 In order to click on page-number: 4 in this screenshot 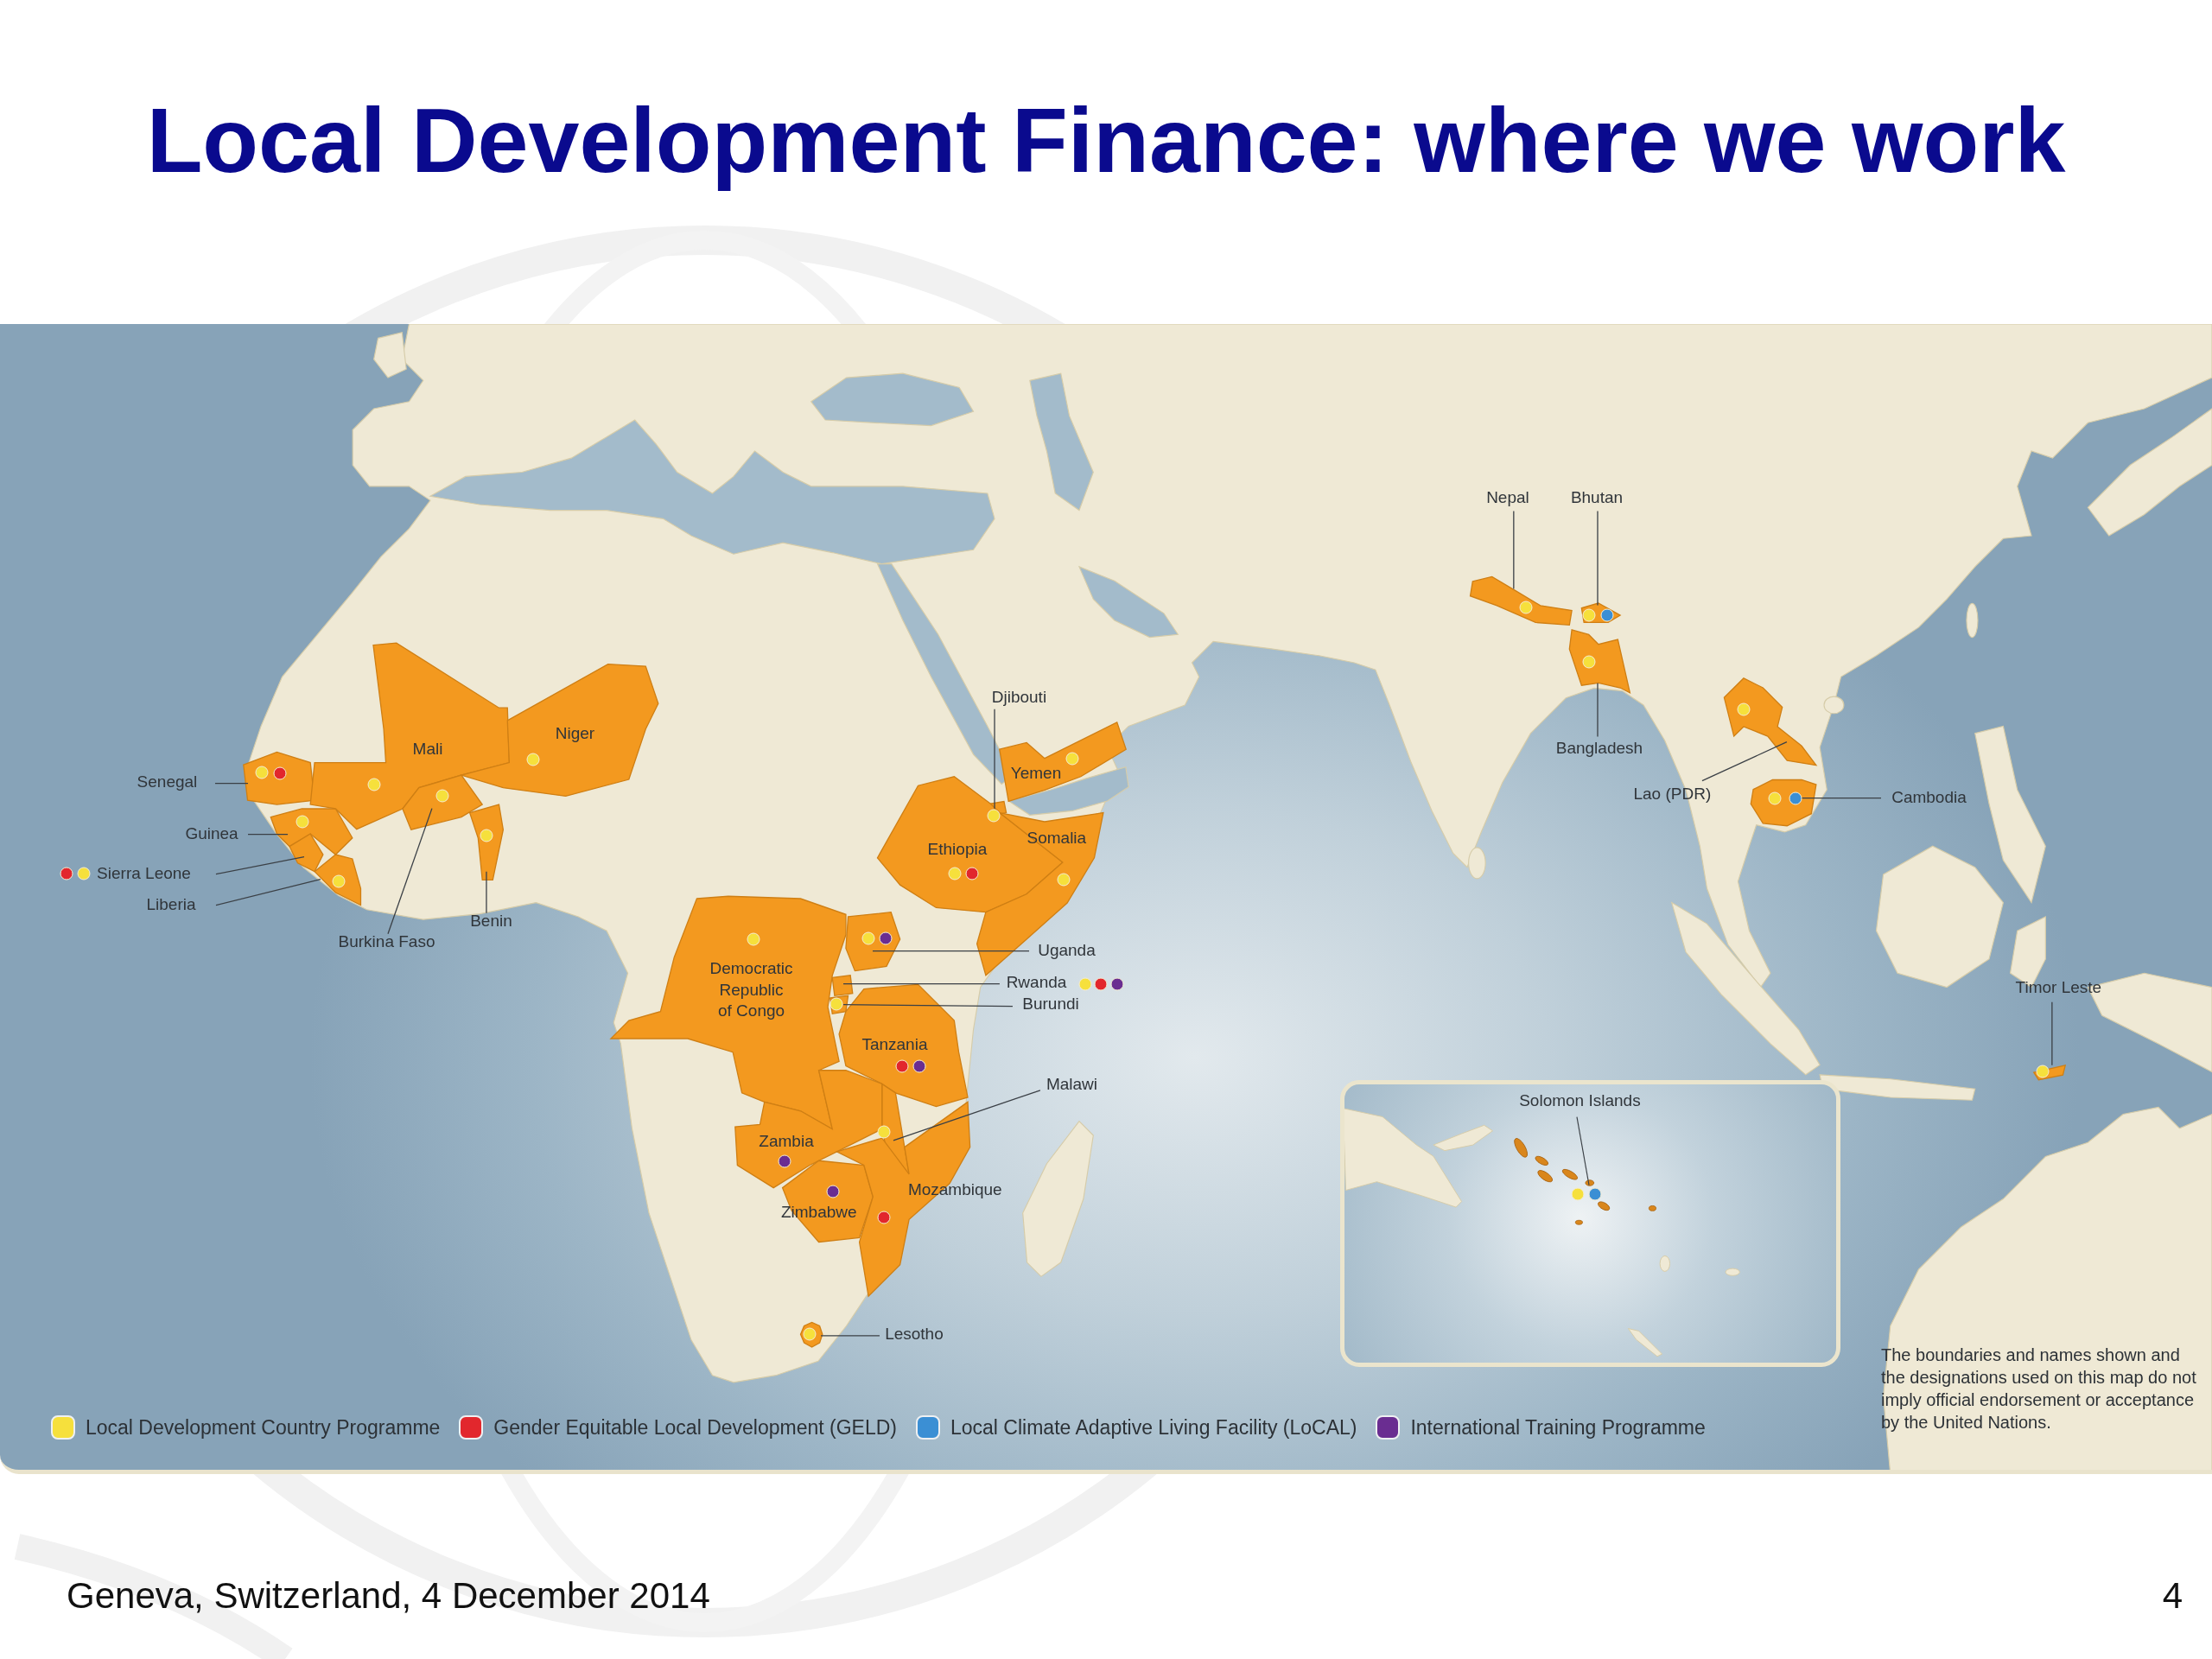, I will do `click(2172, 1596)`.